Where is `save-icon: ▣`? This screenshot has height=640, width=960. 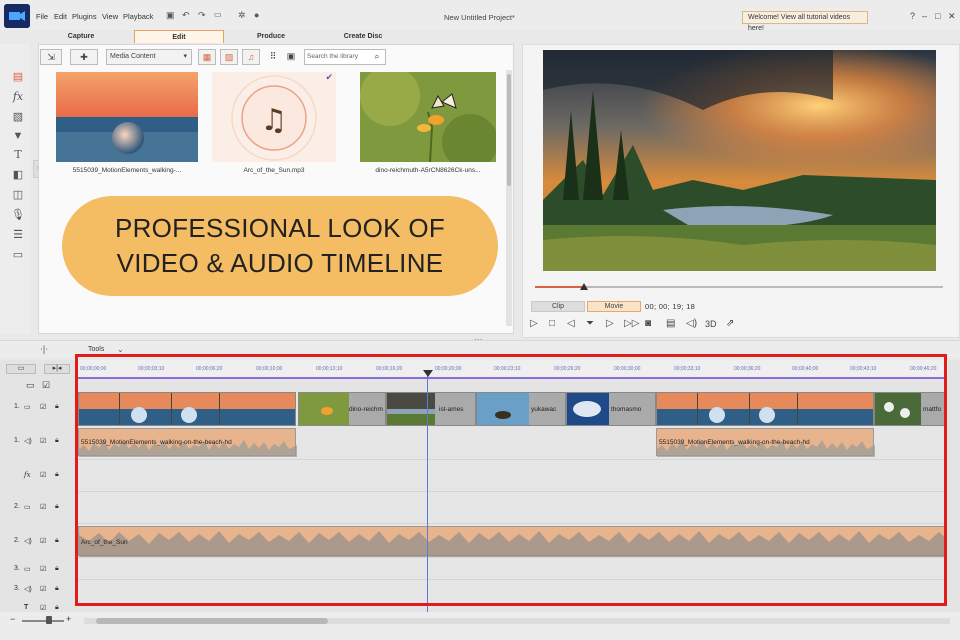 save-icon: ▣ is located at coordinates (170, 15).